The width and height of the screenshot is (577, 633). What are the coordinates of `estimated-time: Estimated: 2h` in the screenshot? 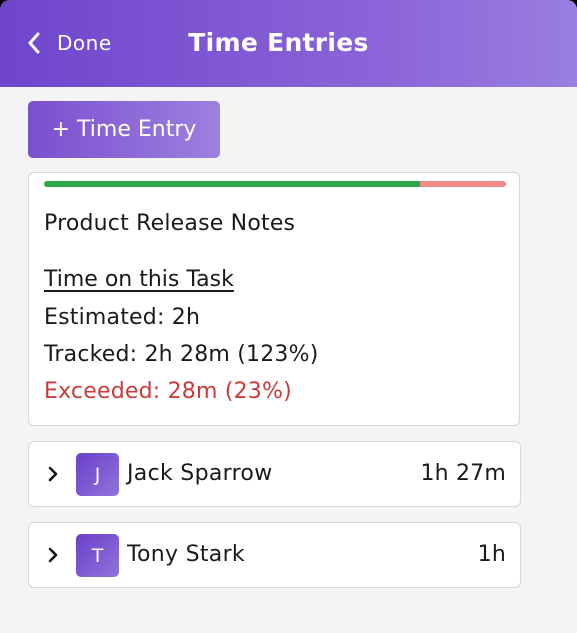 It's located at (122, 317).